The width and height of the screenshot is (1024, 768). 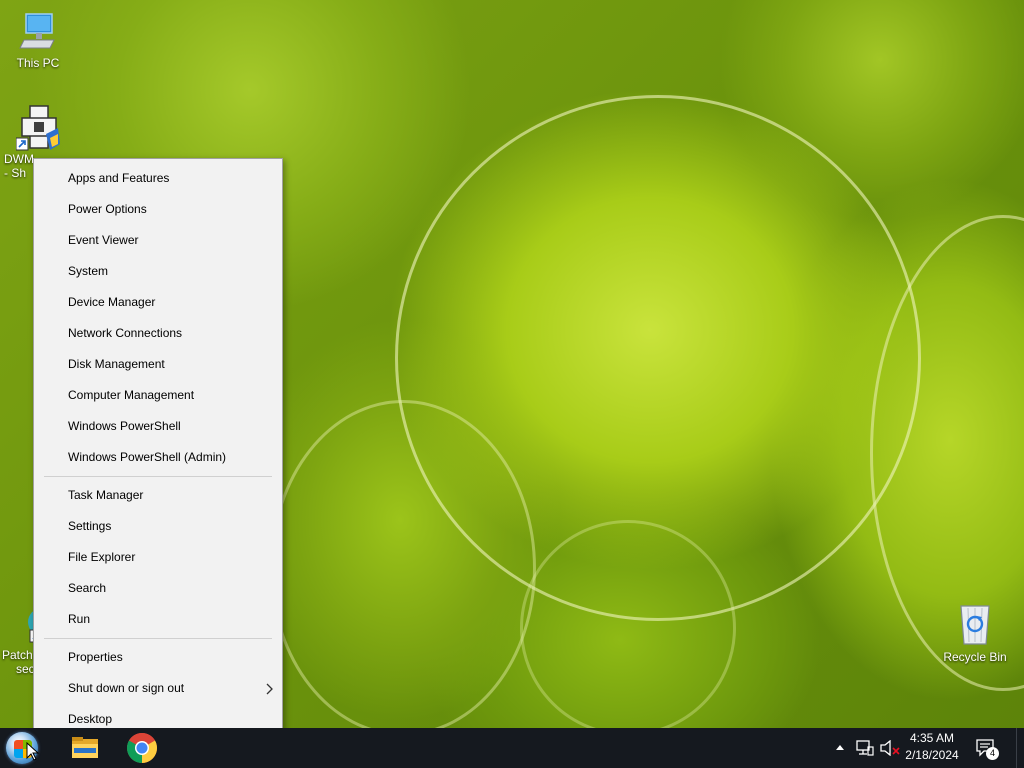 I want to click on menu-item-label: Settings, so click(x=90, y=526).